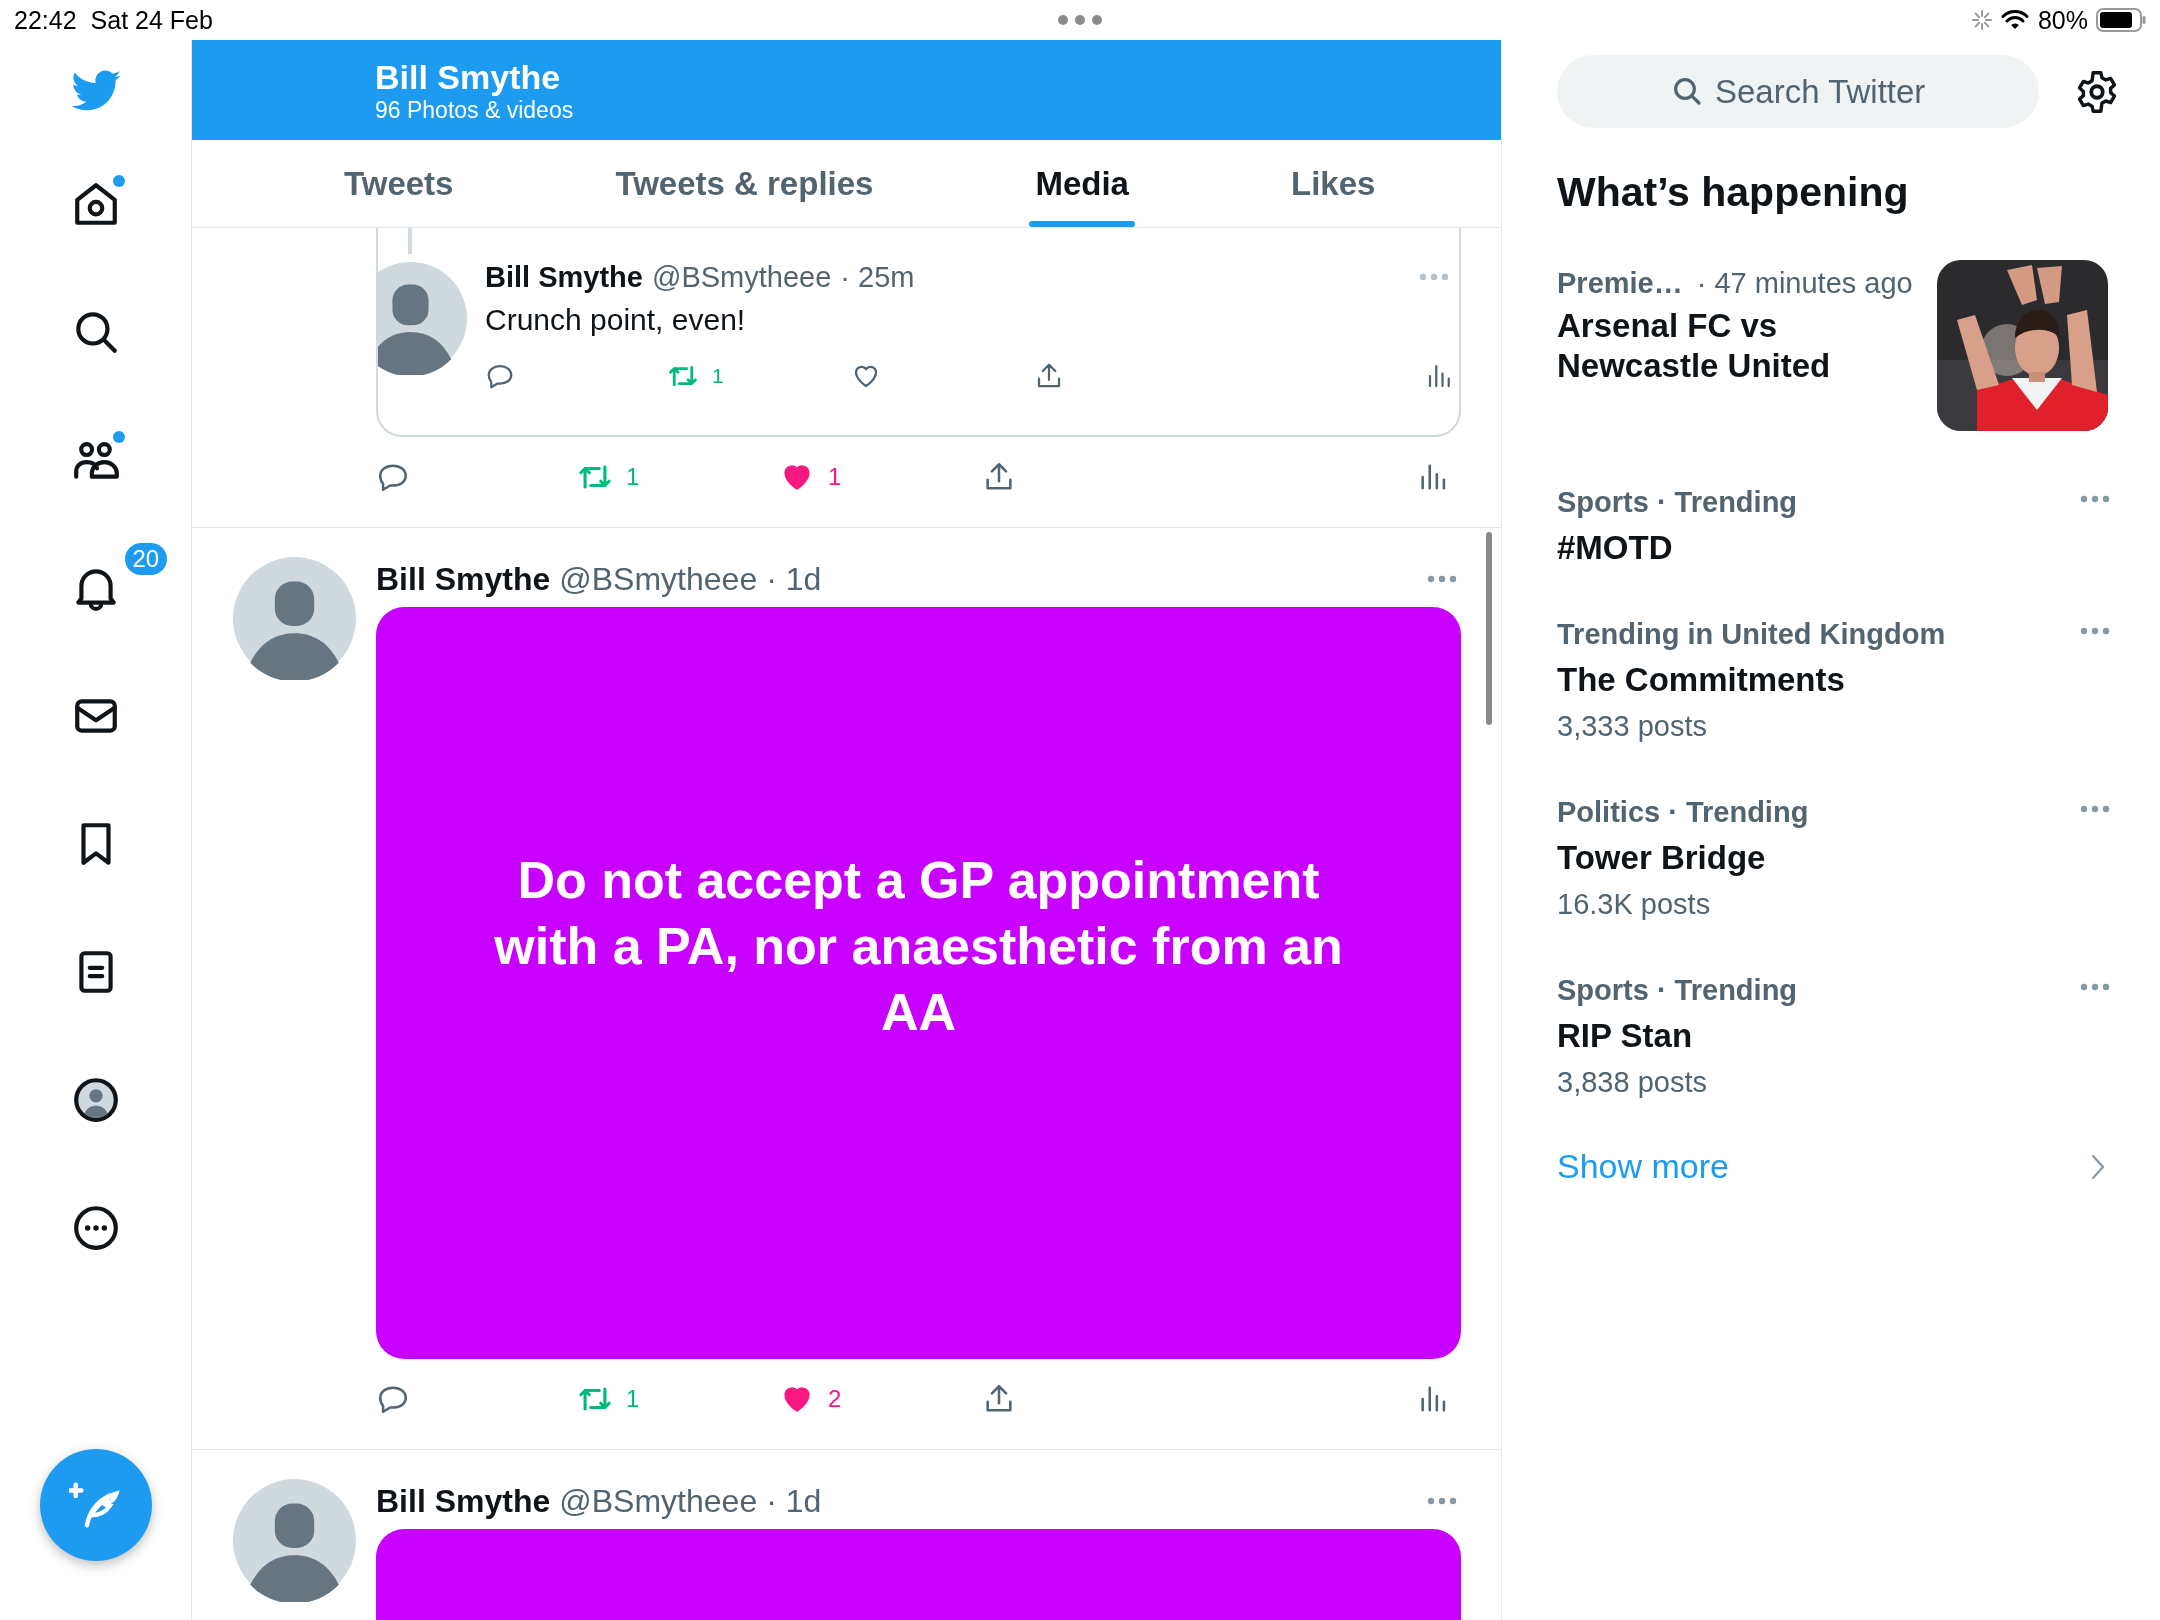  What do you see at coordinates (1733, 192) in the screenshot?
I see `section-title: What’s happening` at bounding box center [1733, 192].